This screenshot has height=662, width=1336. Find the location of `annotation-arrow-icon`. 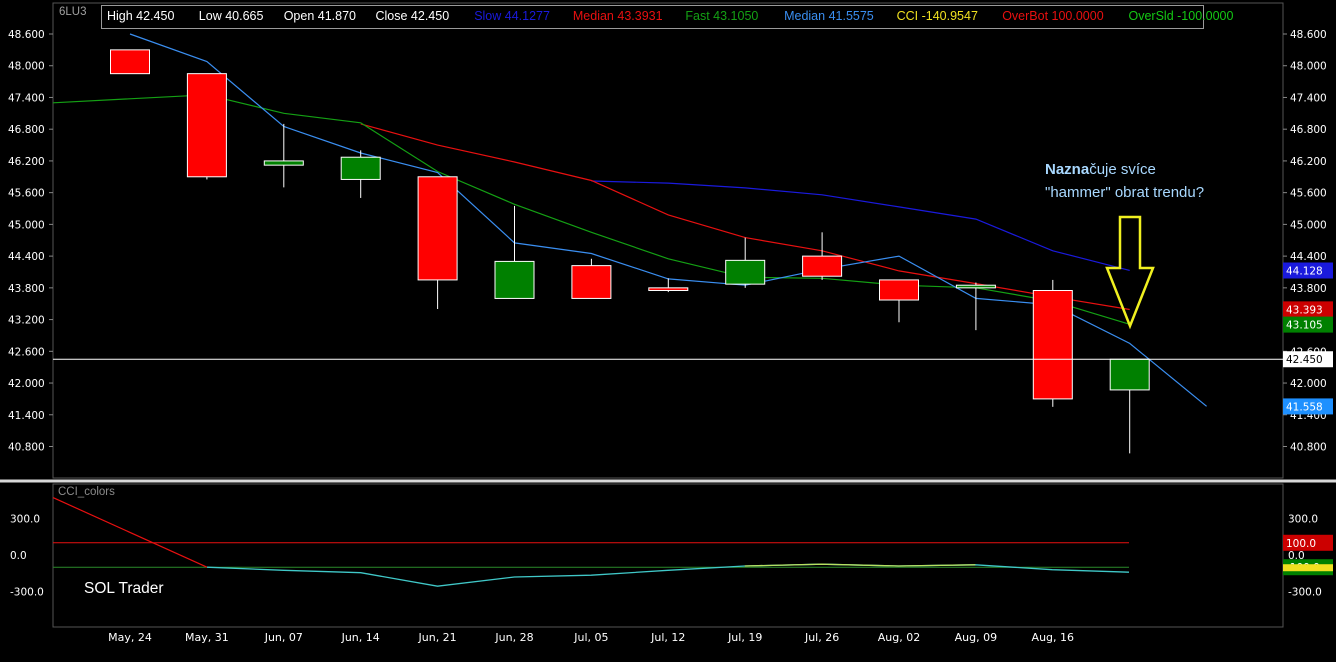

annotation-arrow-icon is located at coordinates (1130, 272).